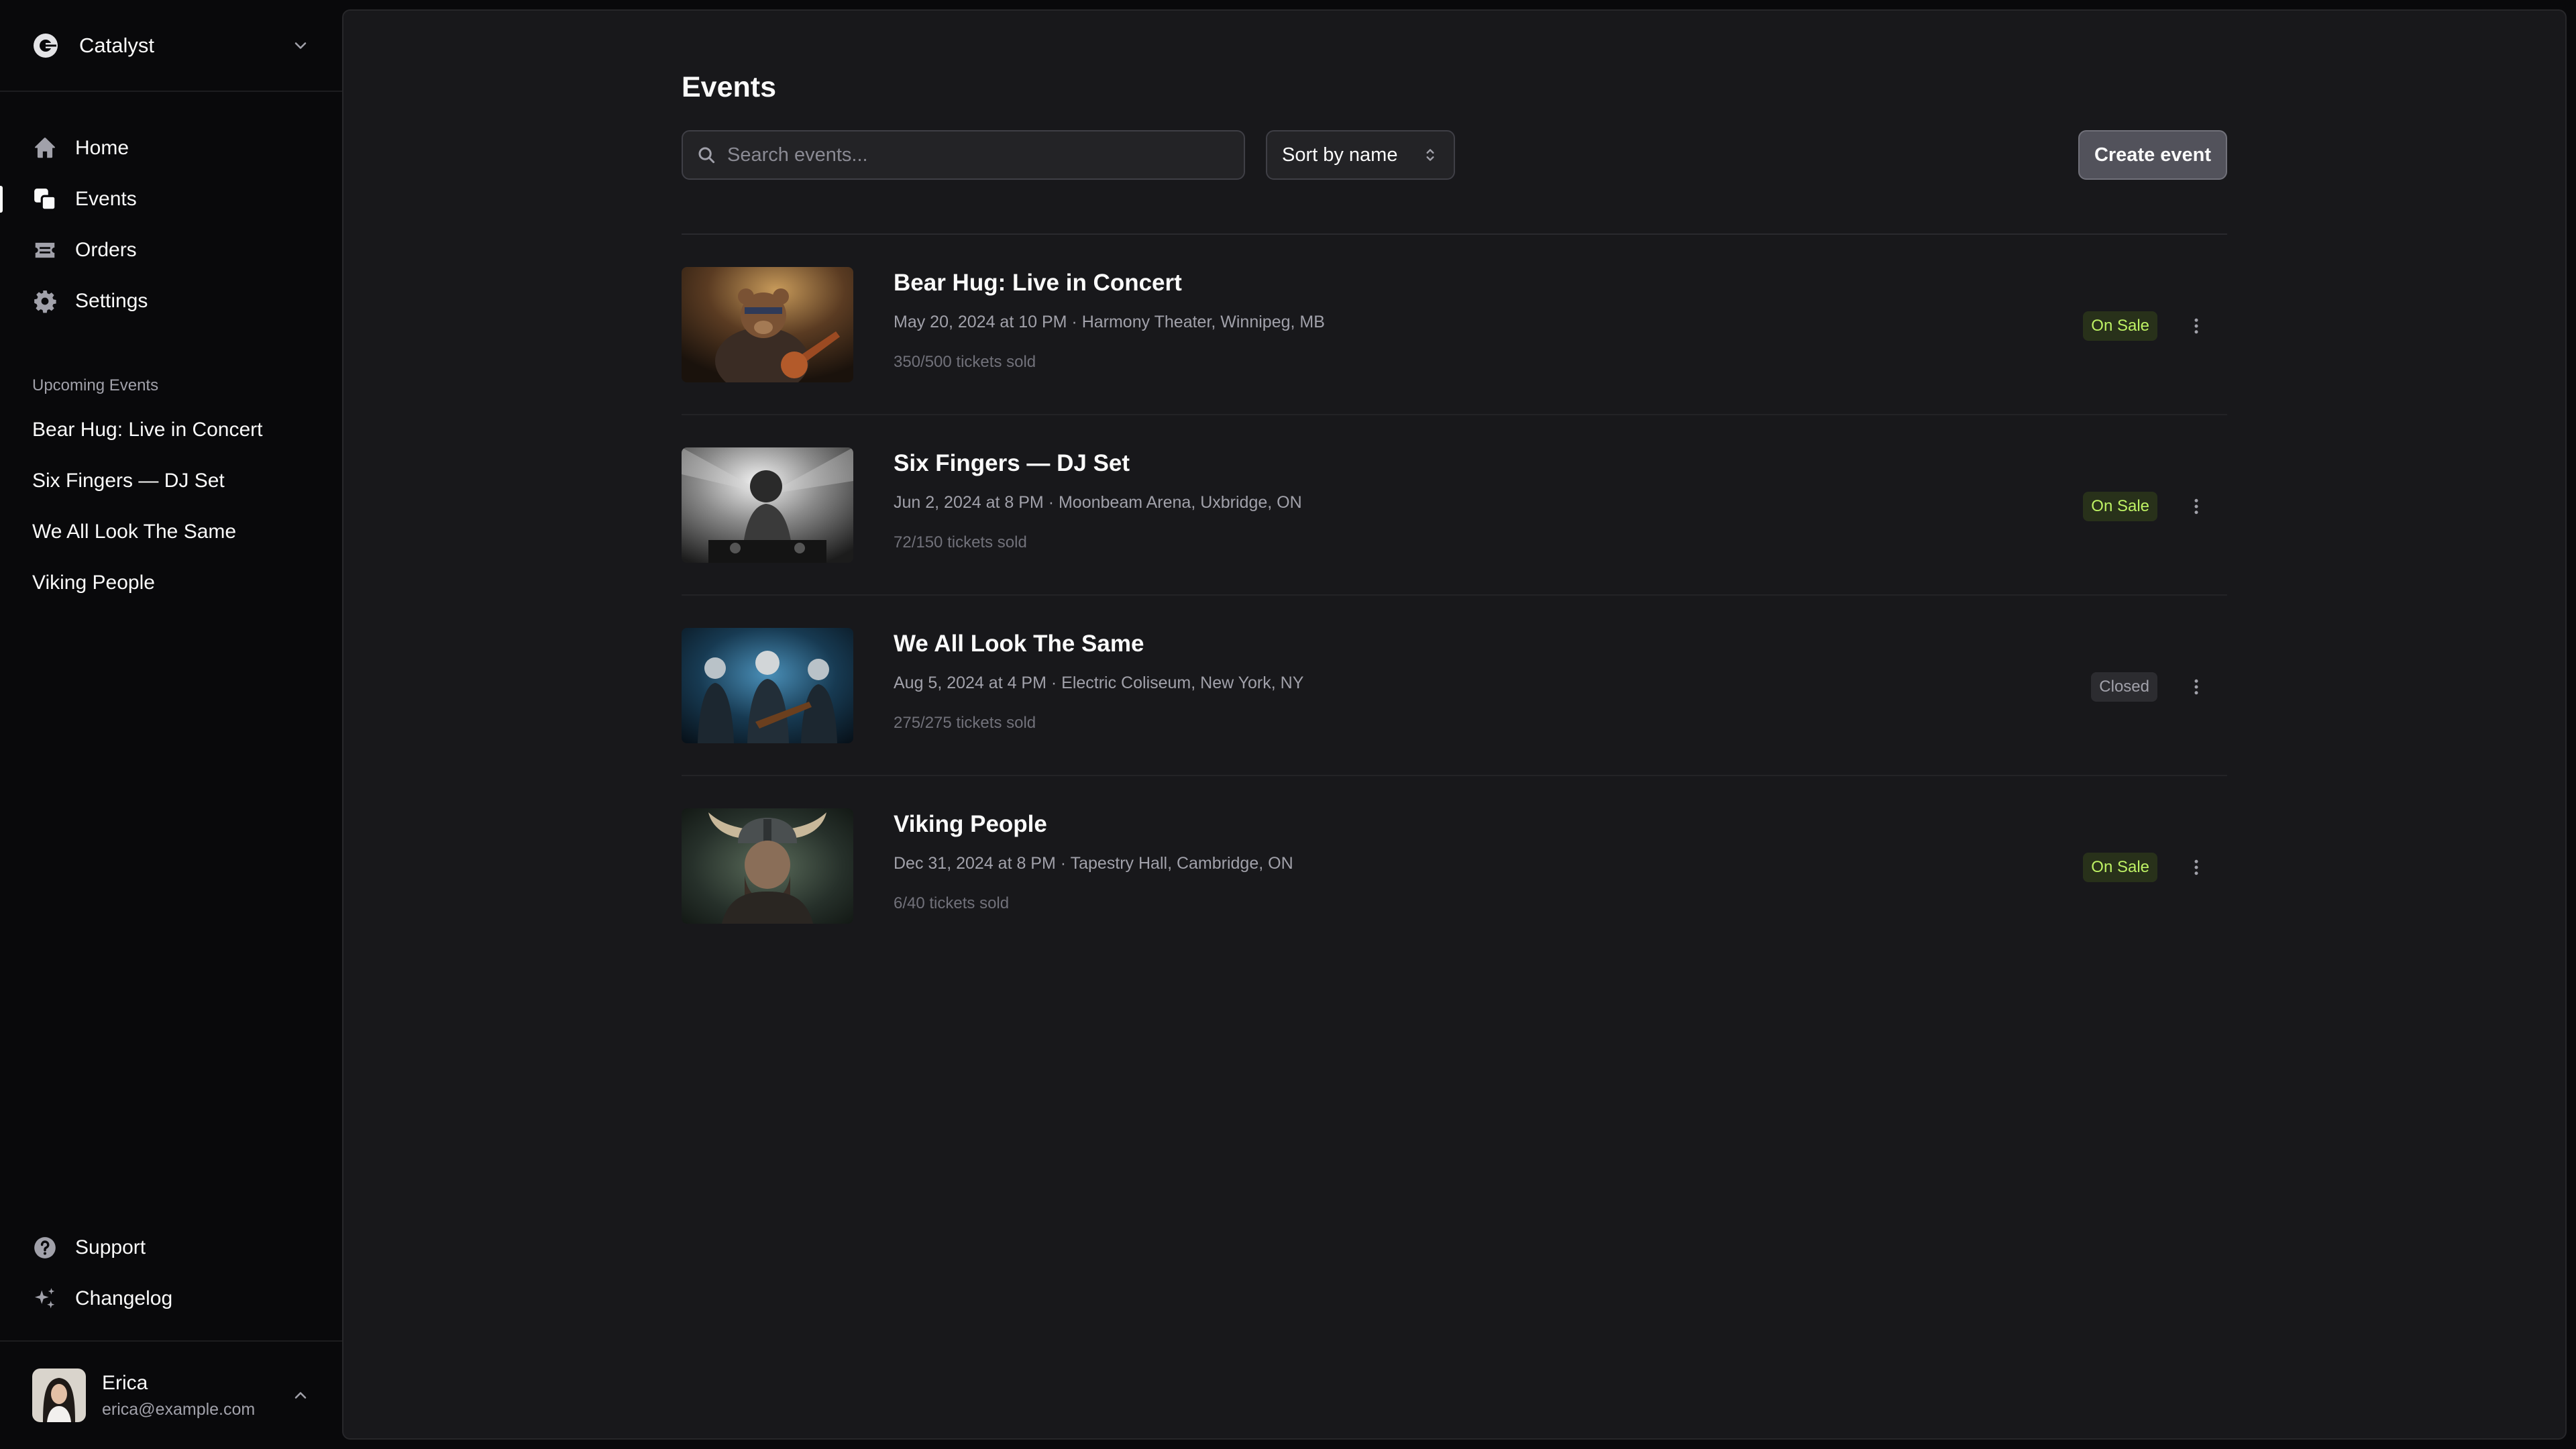 This screenshot has width=2576, height=1449. I want to click on event-tickets-sold: 6/40 tickets sold, so click(952, 903).